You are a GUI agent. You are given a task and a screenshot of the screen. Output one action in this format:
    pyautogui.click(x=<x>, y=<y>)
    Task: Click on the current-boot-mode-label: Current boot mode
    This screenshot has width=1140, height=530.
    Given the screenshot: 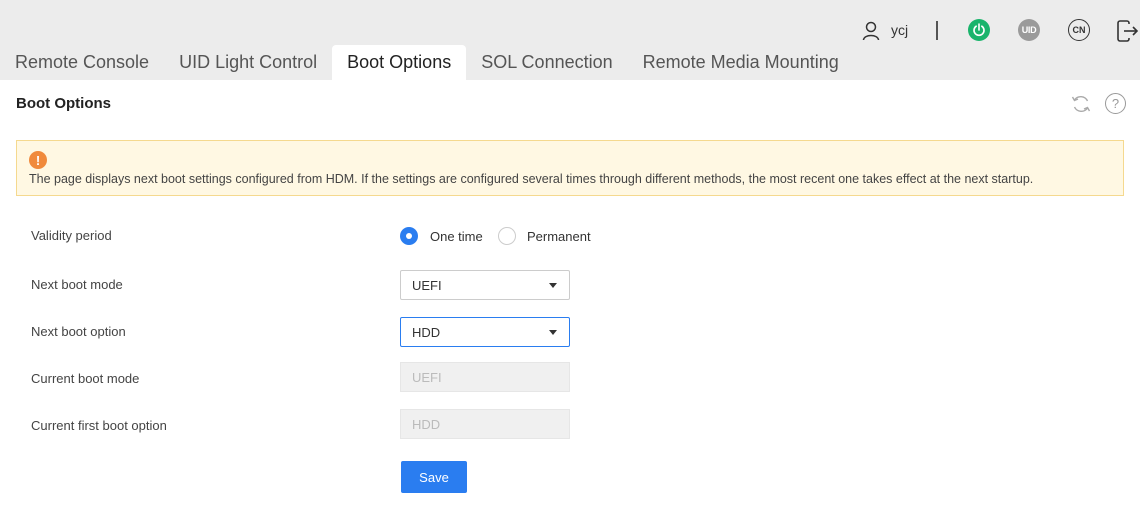 What is the action you would take?
    pyautogui.click(x=85, y=378)
    